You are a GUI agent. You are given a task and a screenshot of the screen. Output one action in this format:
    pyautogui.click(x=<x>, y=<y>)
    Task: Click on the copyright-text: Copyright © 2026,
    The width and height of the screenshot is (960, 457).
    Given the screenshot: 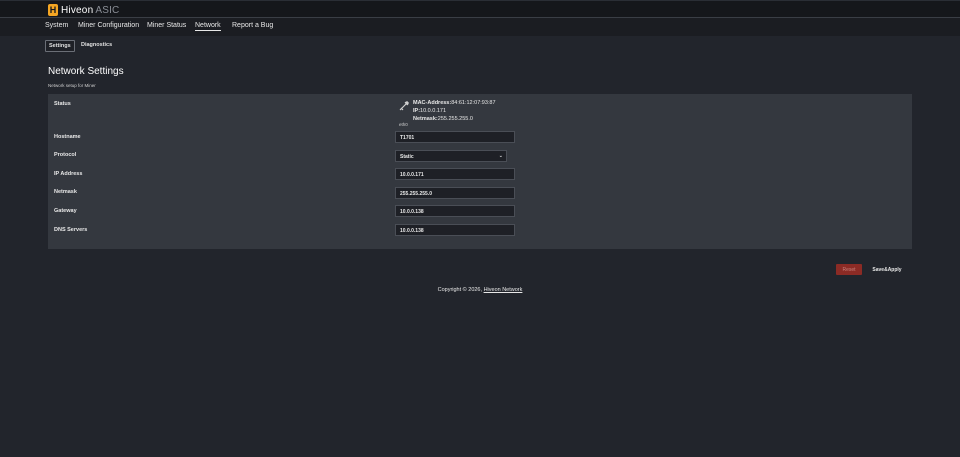 What is the action you would take?
    pyautogui.click(x=460, y=290)
    